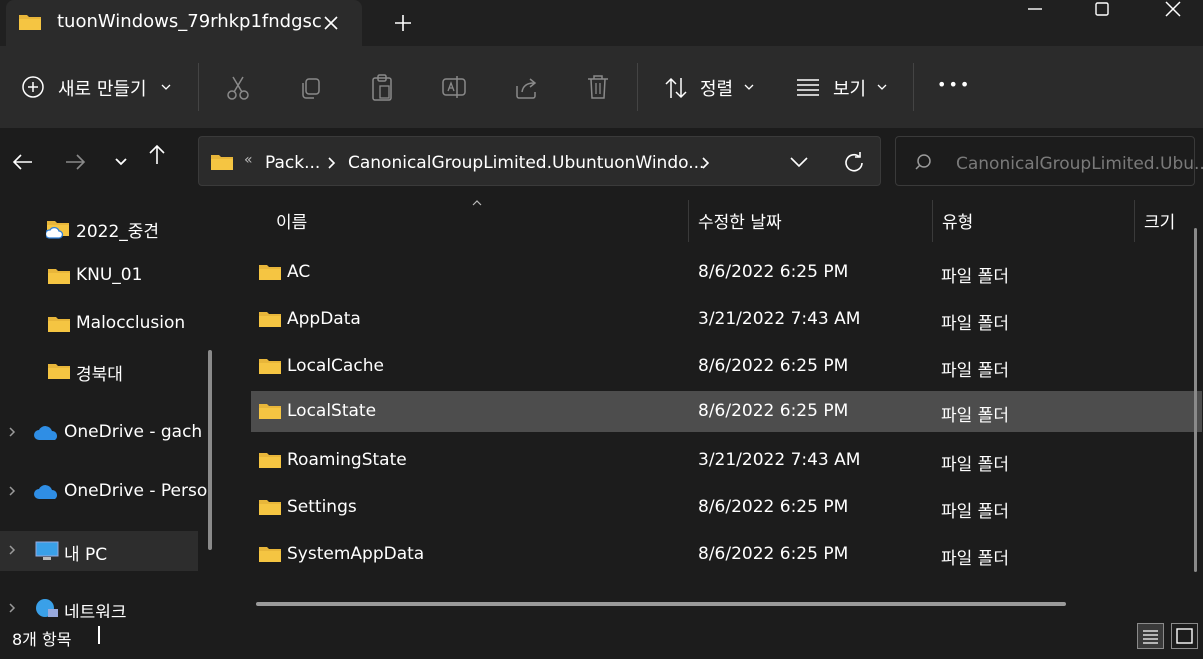 This screenshot has width=1203, height=659. I want to click on vertical-scrollbar, so click(1195, 400).